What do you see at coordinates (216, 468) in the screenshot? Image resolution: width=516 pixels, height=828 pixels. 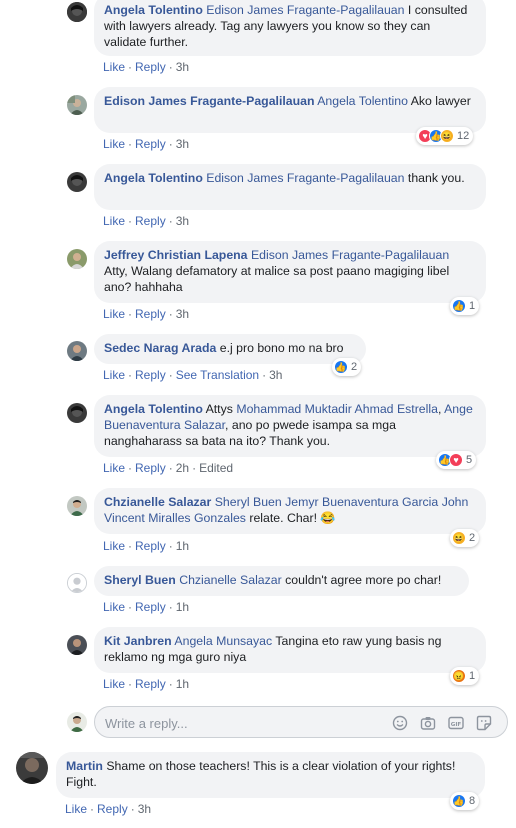 I see `edited-label: Edited` at bounding box center [216, 468].